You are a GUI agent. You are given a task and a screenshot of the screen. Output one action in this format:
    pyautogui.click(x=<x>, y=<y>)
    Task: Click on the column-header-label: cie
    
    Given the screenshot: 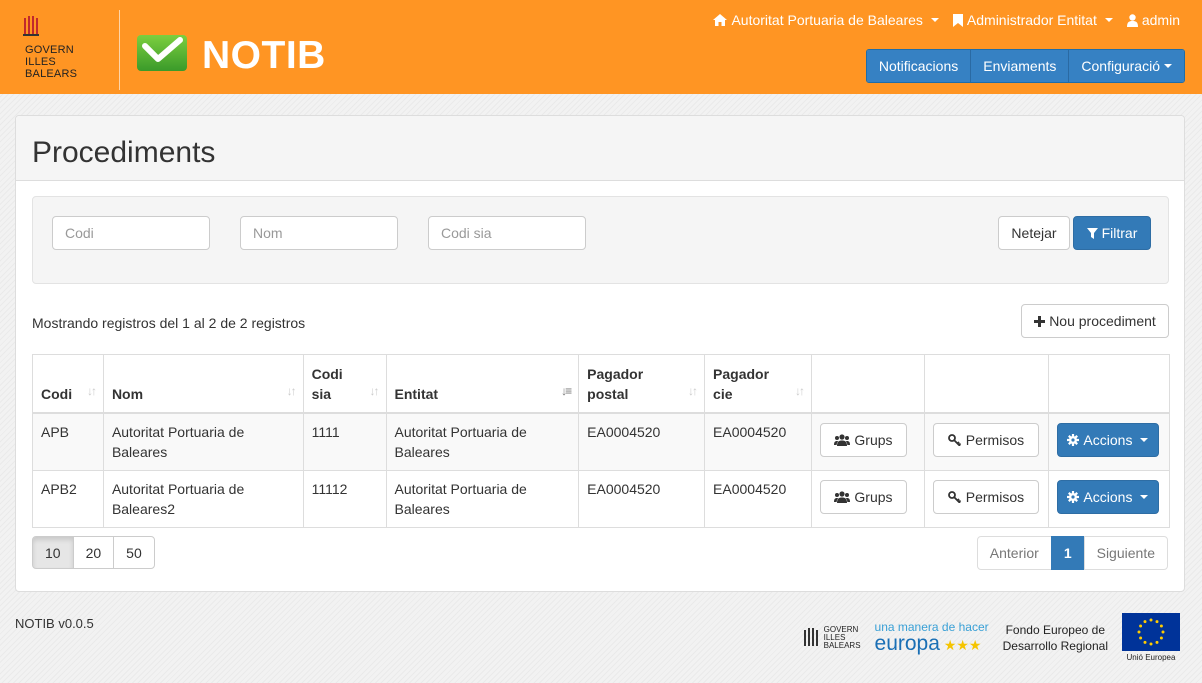 What is the action you would take?
    pyautogui.click(x=723, y=393)
    